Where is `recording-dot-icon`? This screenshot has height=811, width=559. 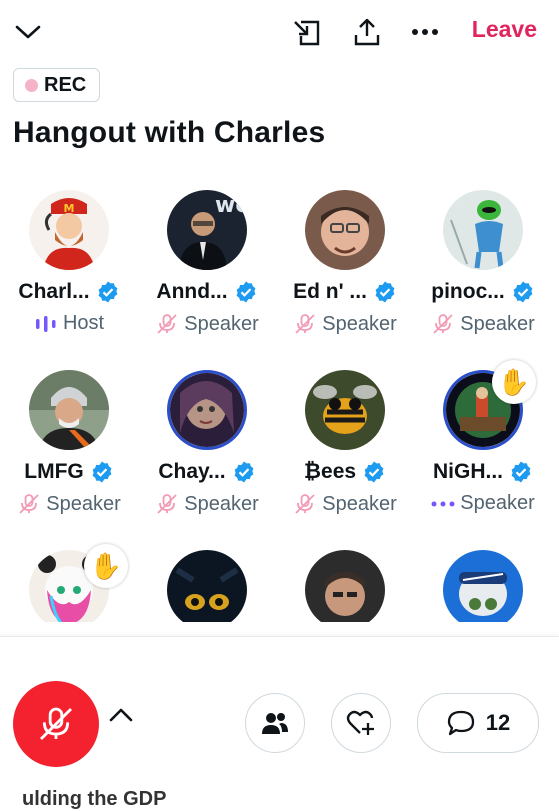
recording-dot-icon is located at coordinates (31, 85).